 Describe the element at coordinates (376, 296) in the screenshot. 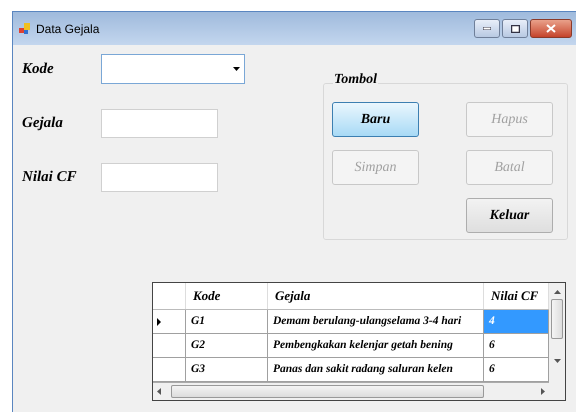

I see `column-header: Gejala` at that location.